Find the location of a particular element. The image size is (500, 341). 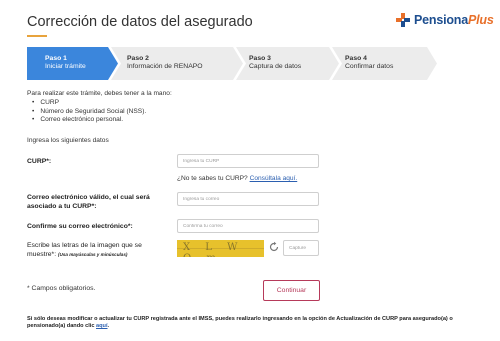

logo-text: PensionaPlus is located at coordinates (454, 20).